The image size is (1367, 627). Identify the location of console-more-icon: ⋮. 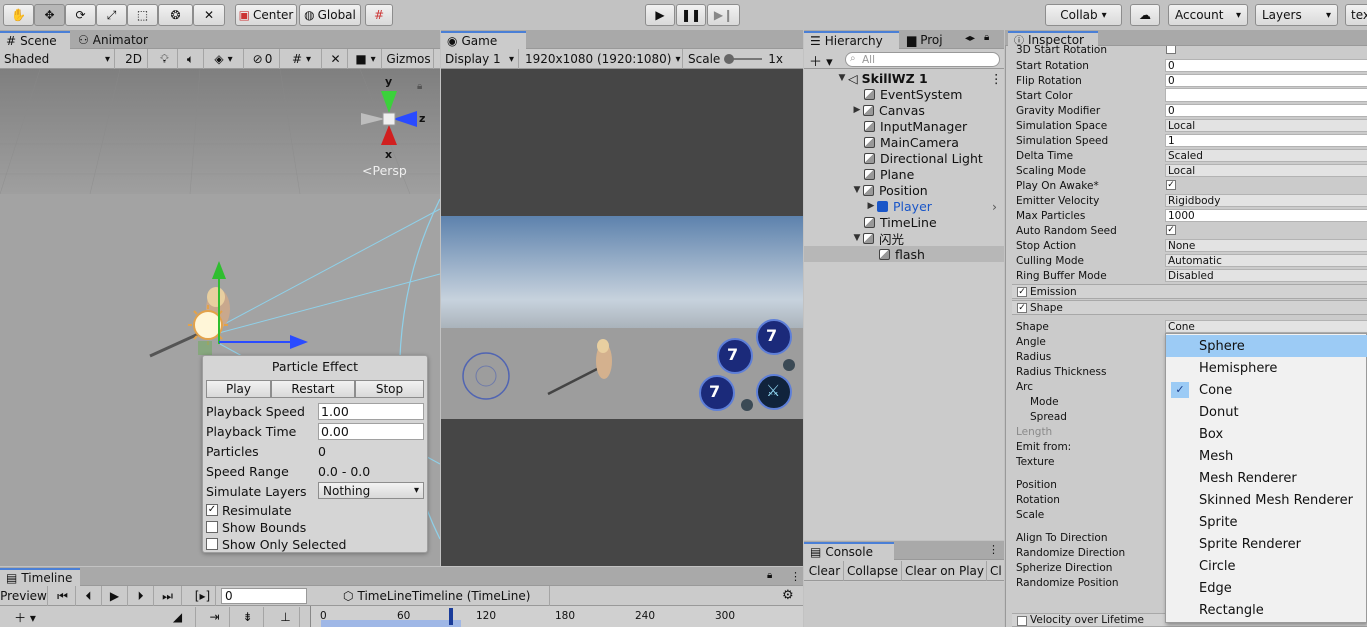
(993, 549).